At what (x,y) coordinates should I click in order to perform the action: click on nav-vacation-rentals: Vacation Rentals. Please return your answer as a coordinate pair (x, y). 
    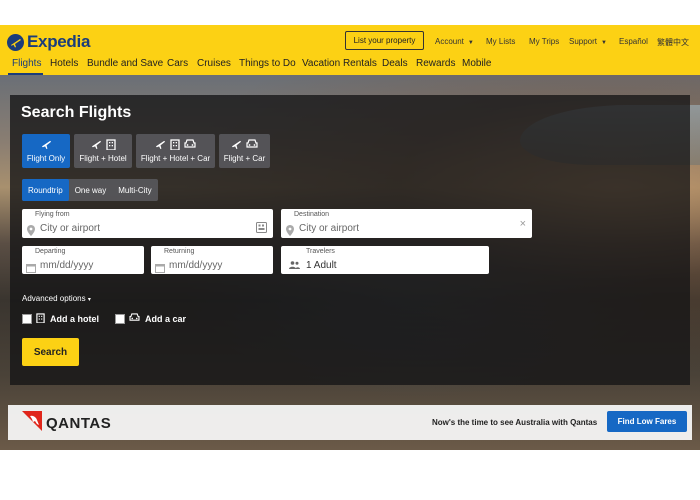
    Looking at the image, I should click on (339, 63).